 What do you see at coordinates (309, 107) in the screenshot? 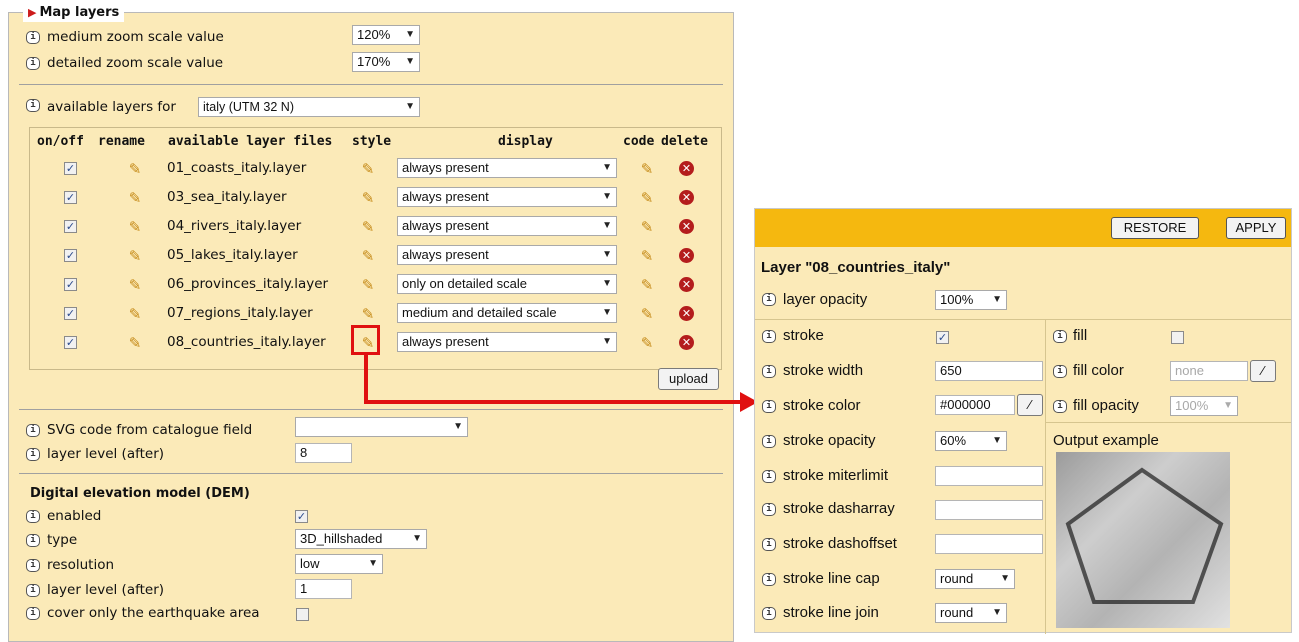
I see `available-layers-select: italy (UTM 32 N) ▼` at bounding box center [309, 107].